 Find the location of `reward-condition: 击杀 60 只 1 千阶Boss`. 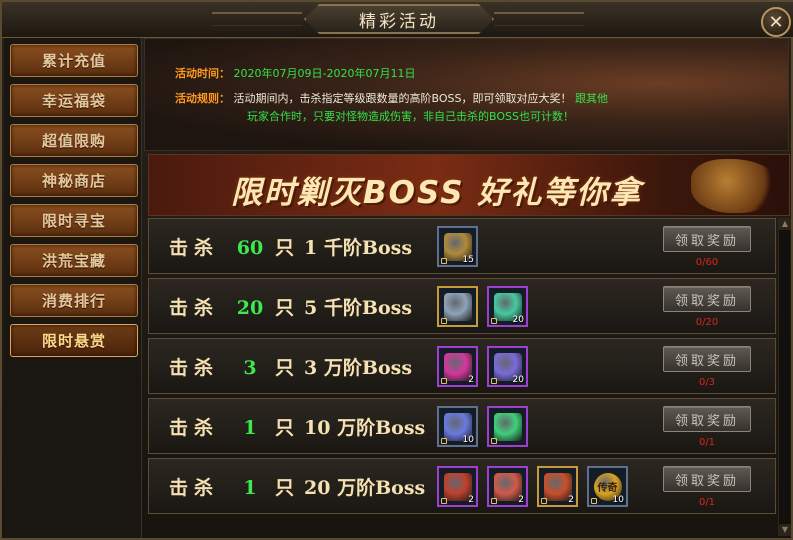

reward-condition: 击杀 60 只 1 千阶Boss is located at coordinates (290, 246).